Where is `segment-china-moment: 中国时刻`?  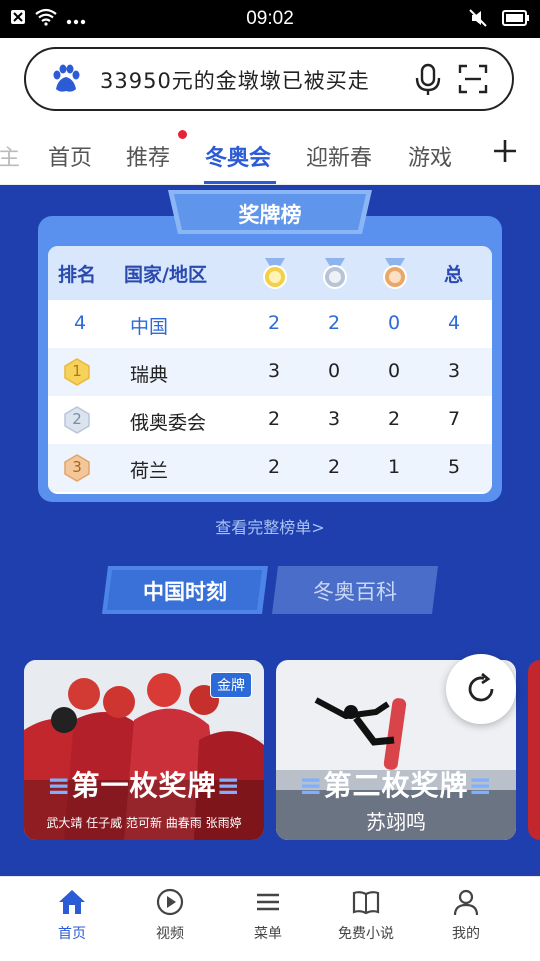
segment-china-moment: 中国时刻 is located at coordinates (185, 590).